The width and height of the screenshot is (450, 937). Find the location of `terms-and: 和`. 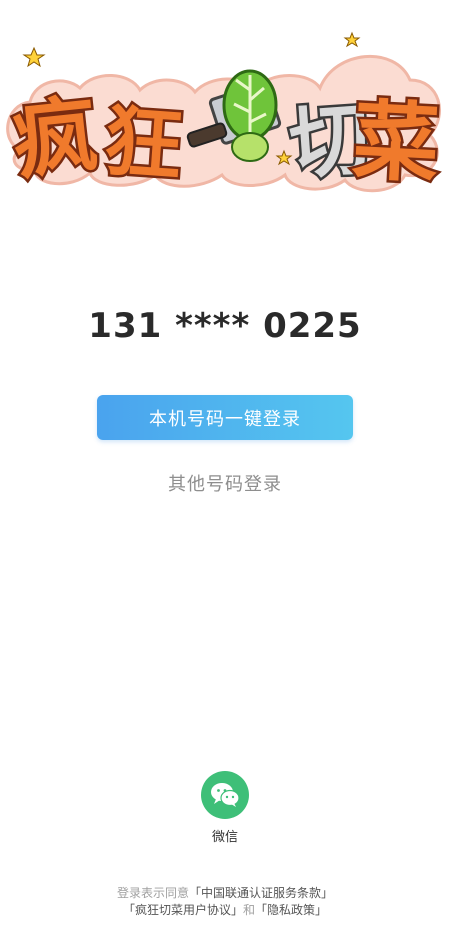

terms-and: 和 is located at coordinates (248, 910).